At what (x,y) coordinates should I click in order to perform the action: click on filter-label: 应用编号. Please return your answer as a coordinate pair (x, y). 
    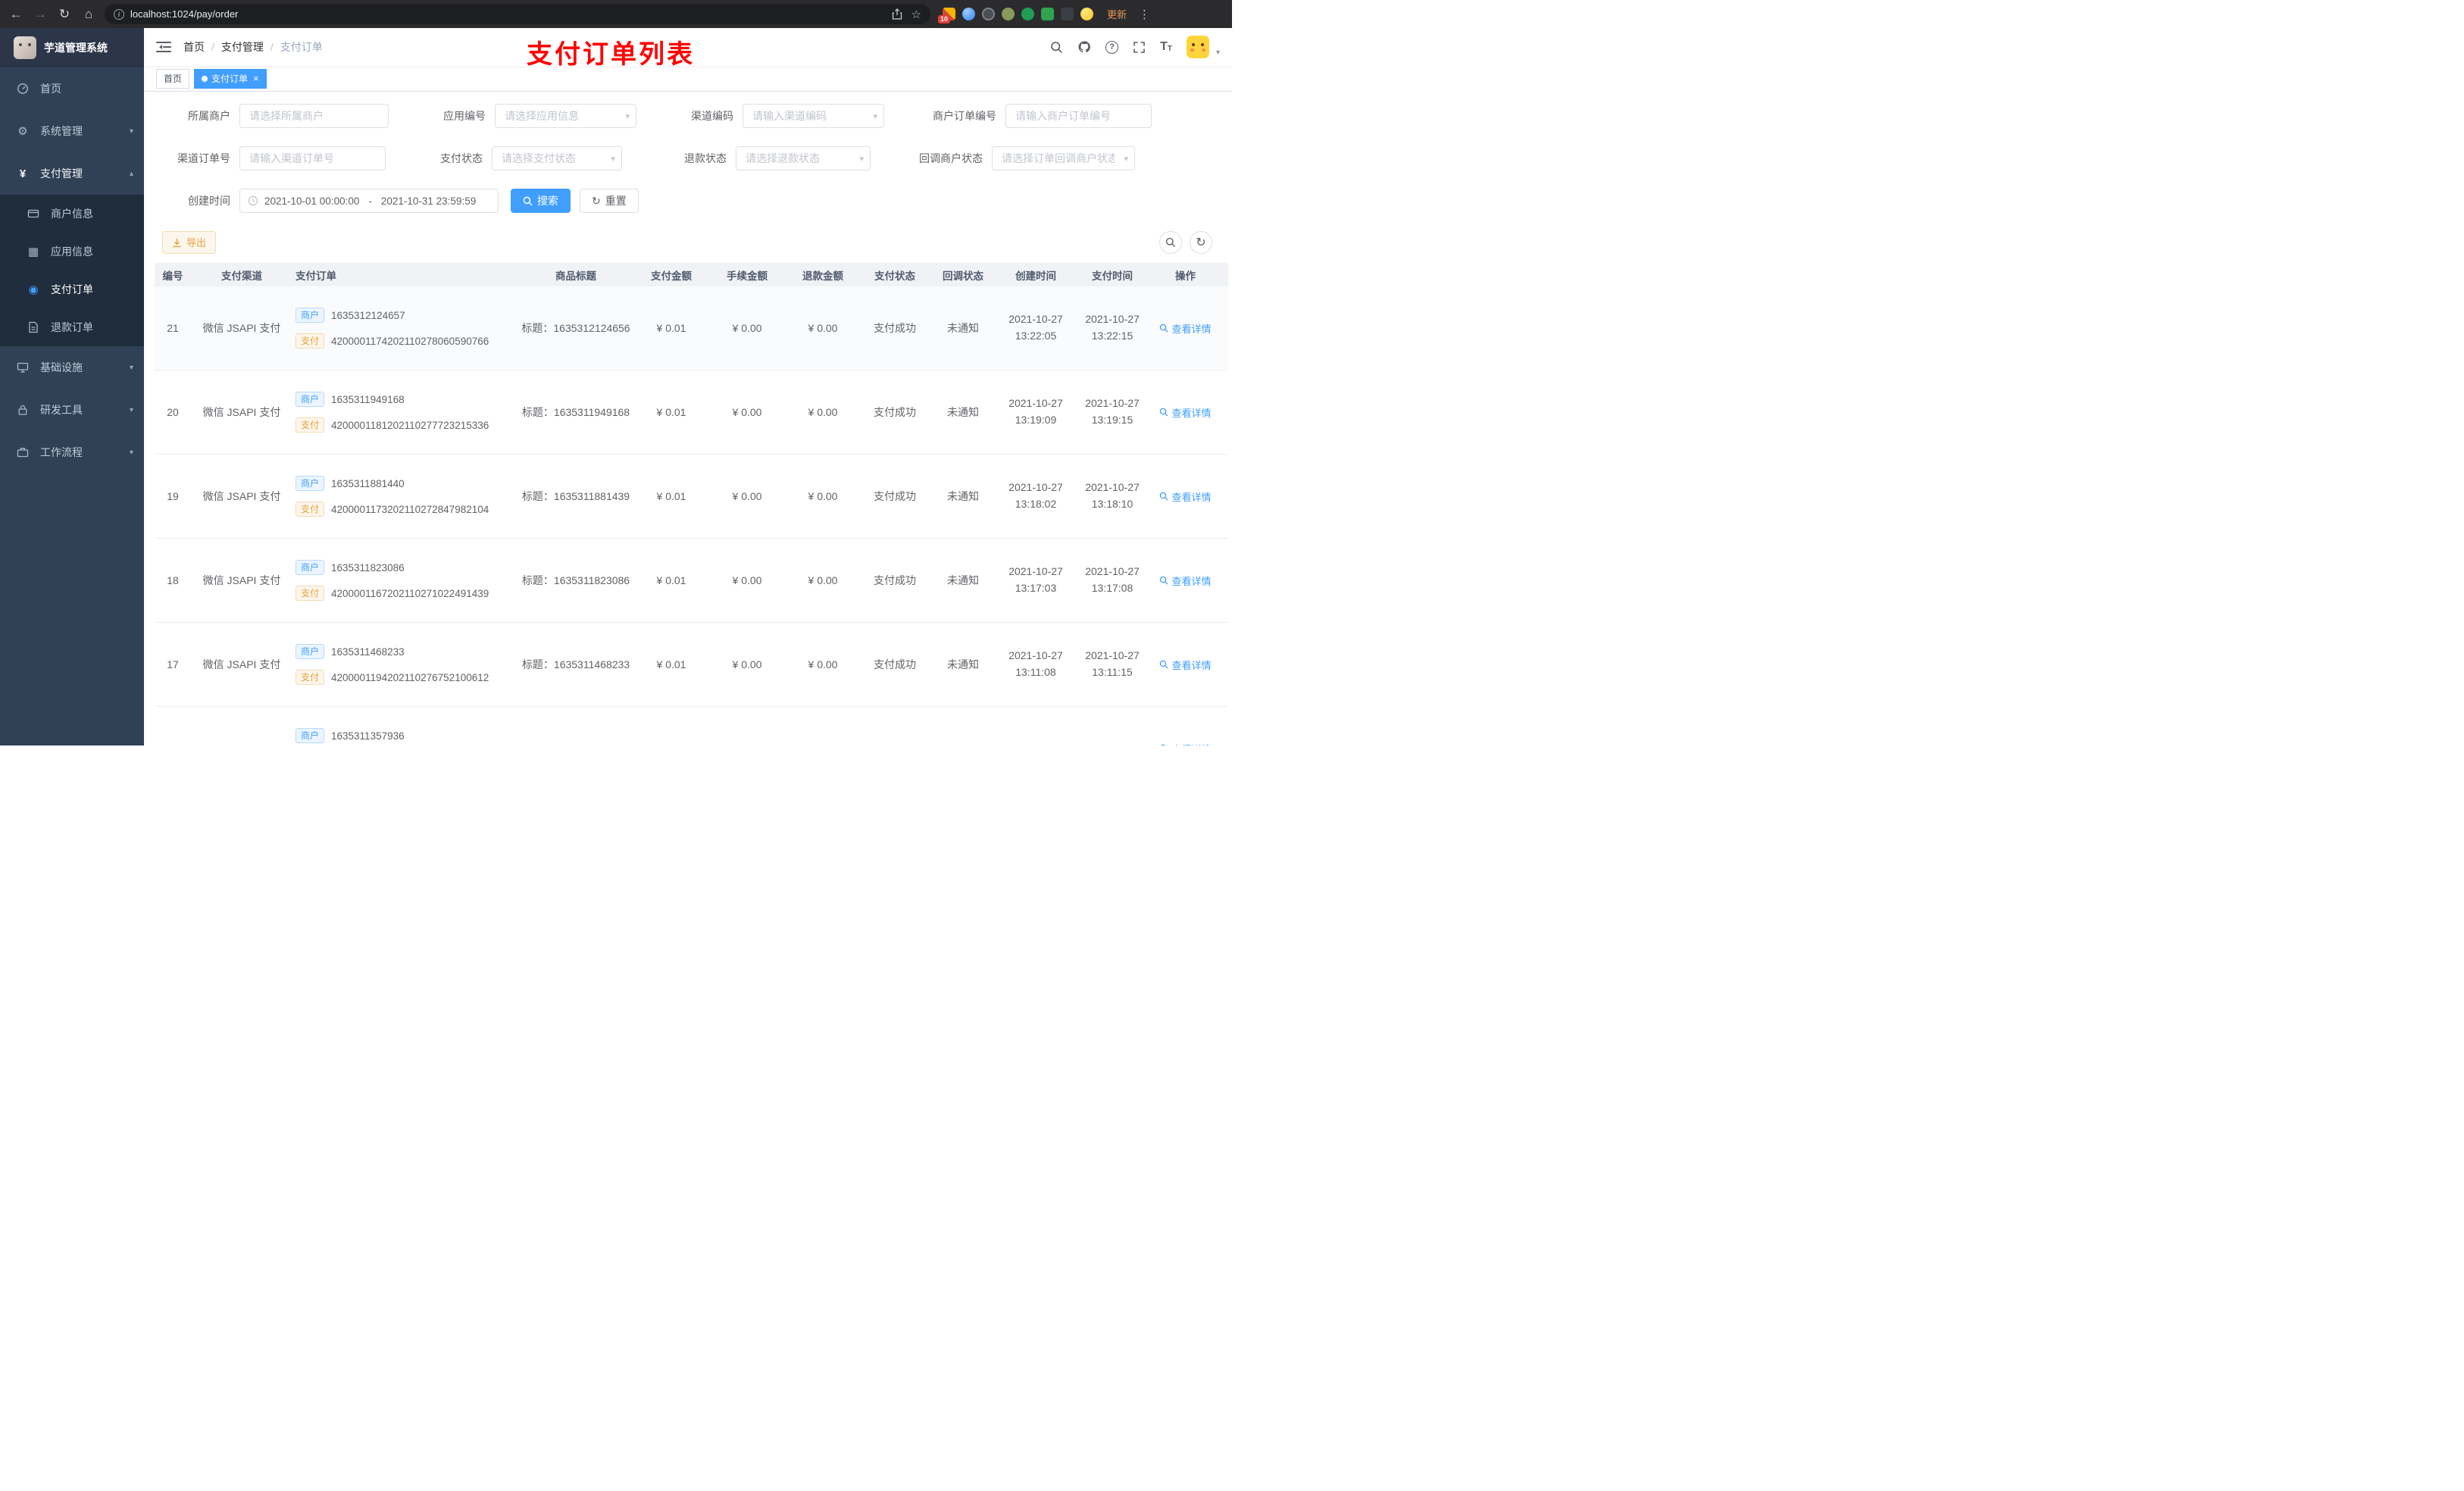
    Looking at the image, I should click on (464, 116).